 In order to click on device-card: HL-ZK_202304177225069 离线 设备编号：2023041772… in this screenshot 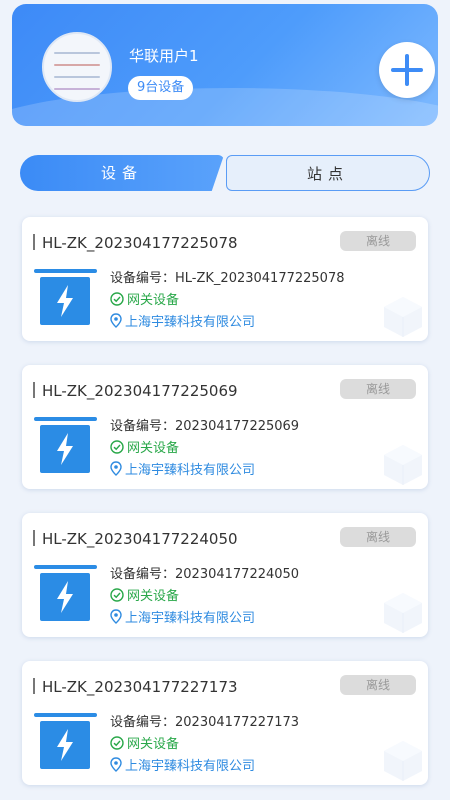, I will do `click(225, 427)`.